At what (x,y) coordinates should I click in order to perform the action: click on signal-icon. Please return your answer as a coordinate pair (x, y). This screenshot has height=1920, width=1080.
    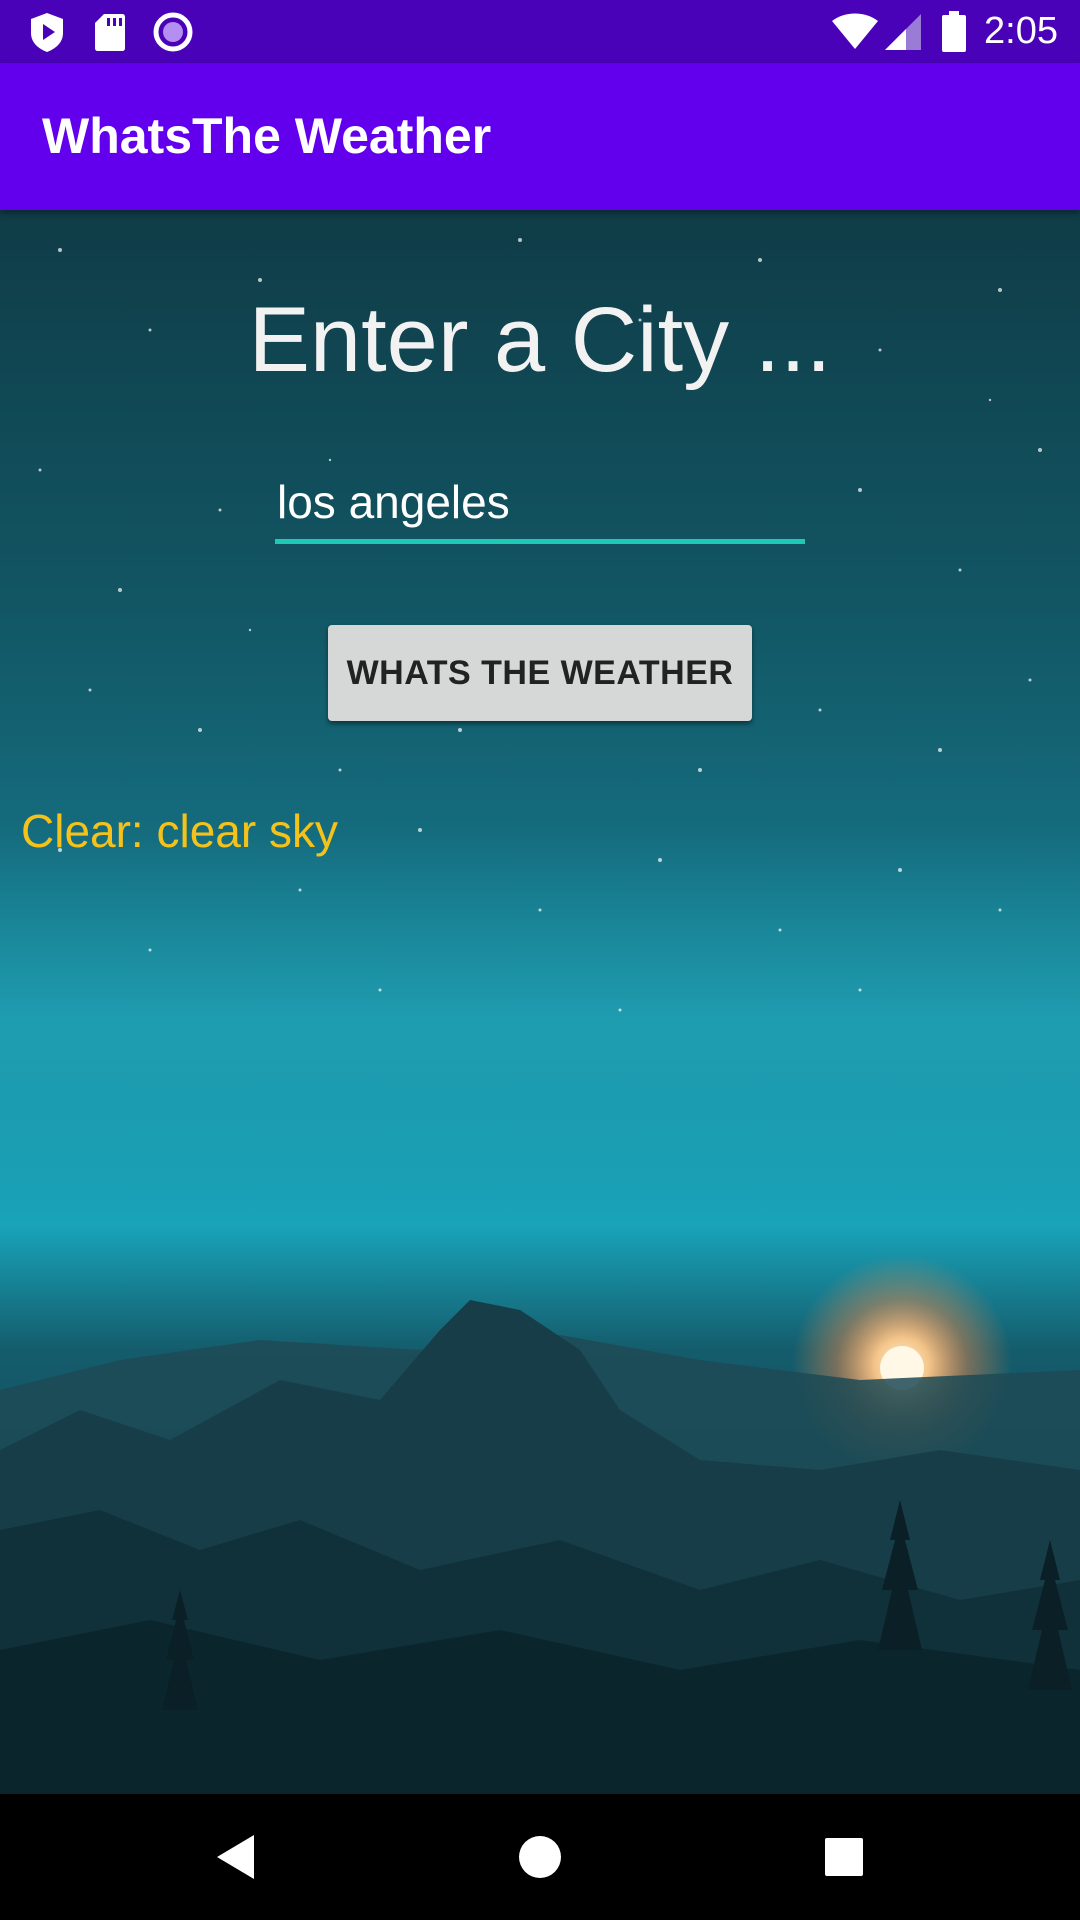
    Looking at the image, I should click on (903, 31).